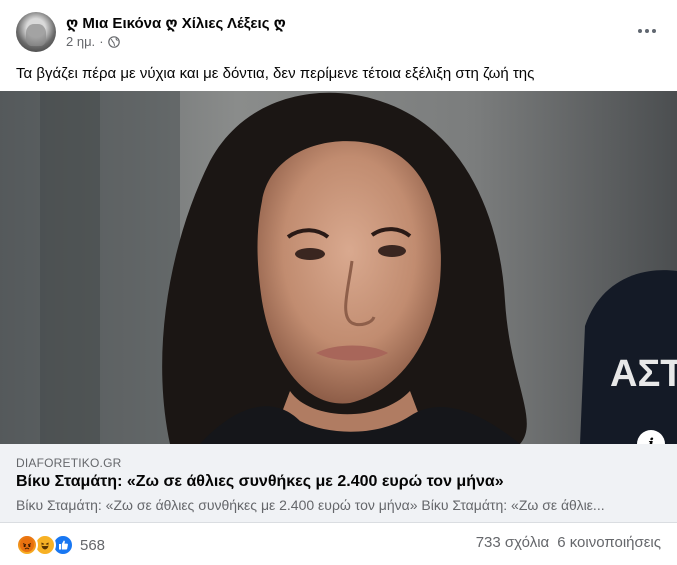 This screenshot has height=565, width=677. What do you see at coordinates (609, 542) in the screenshot?
I see `shares-count: 6 κοινοποιήσεις` at bounding box center [609, 542].